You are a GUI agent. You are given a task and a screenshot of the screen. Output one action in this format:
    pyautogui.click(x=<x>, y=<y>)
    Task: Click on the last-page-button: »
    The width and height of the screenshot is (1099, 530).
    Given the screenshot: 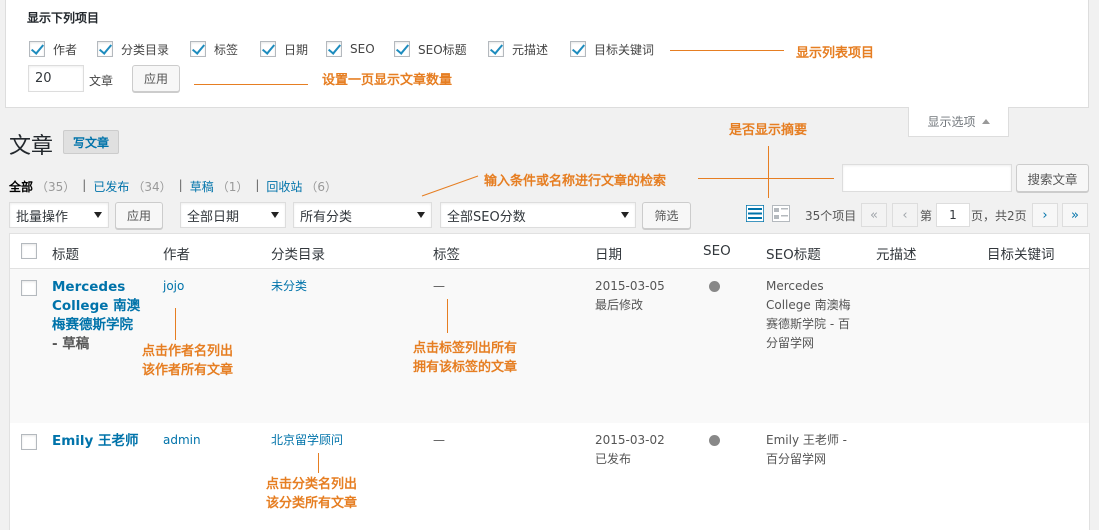 What is the action you would take?
    pyautogui.click(x=1075, y=215)
    